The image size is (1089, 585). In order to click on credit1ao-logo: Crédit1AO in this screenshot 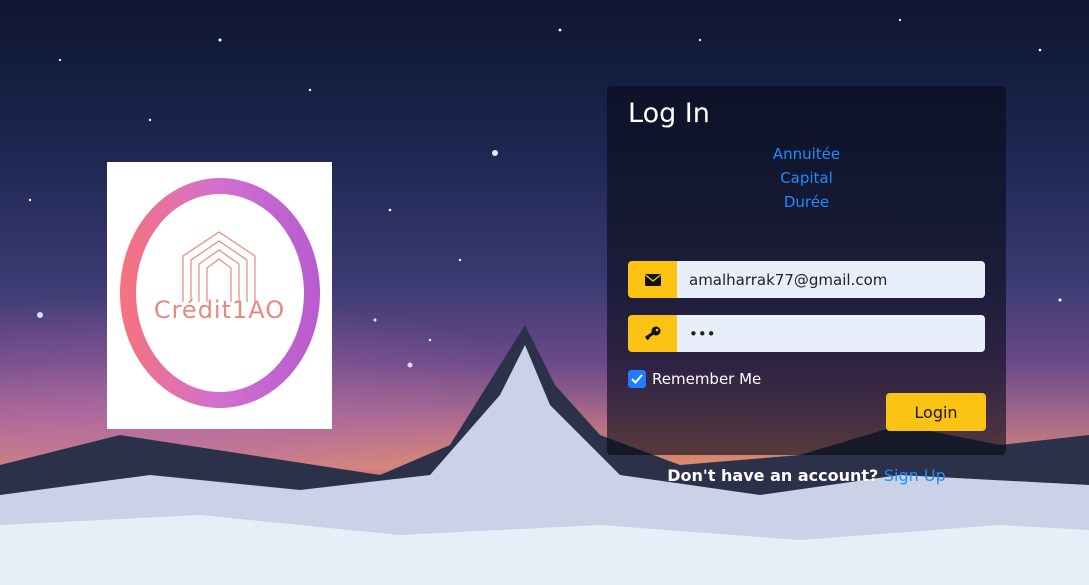, I will do `click(219, 295)`.